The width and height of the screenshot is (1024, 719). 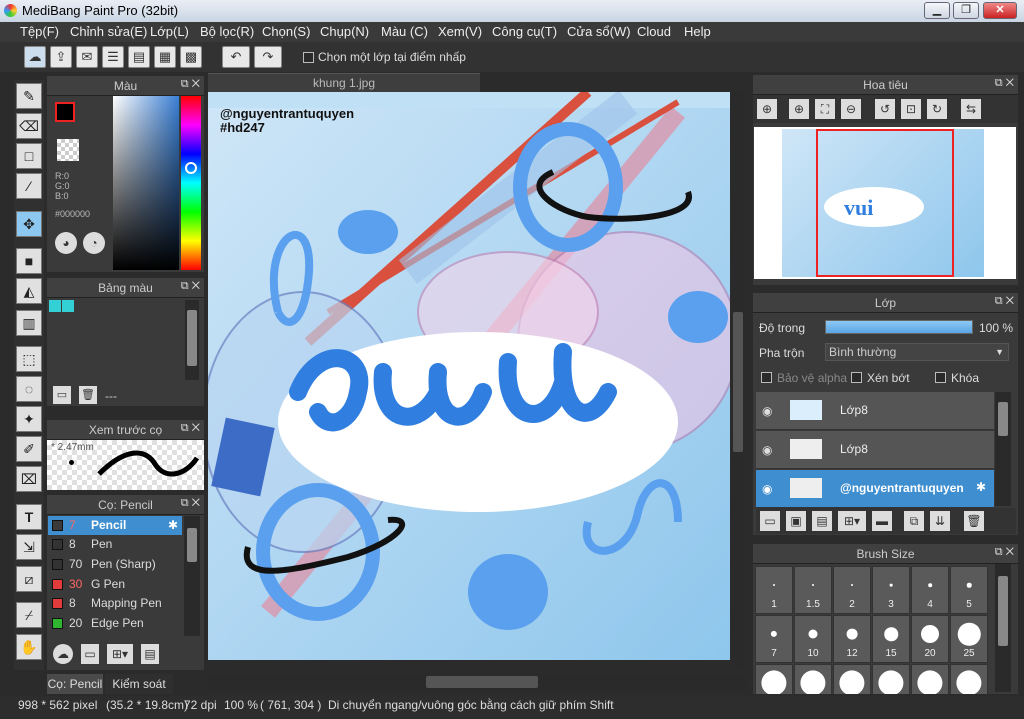 I want to click on hue-handle, so click(x=191, y=168).